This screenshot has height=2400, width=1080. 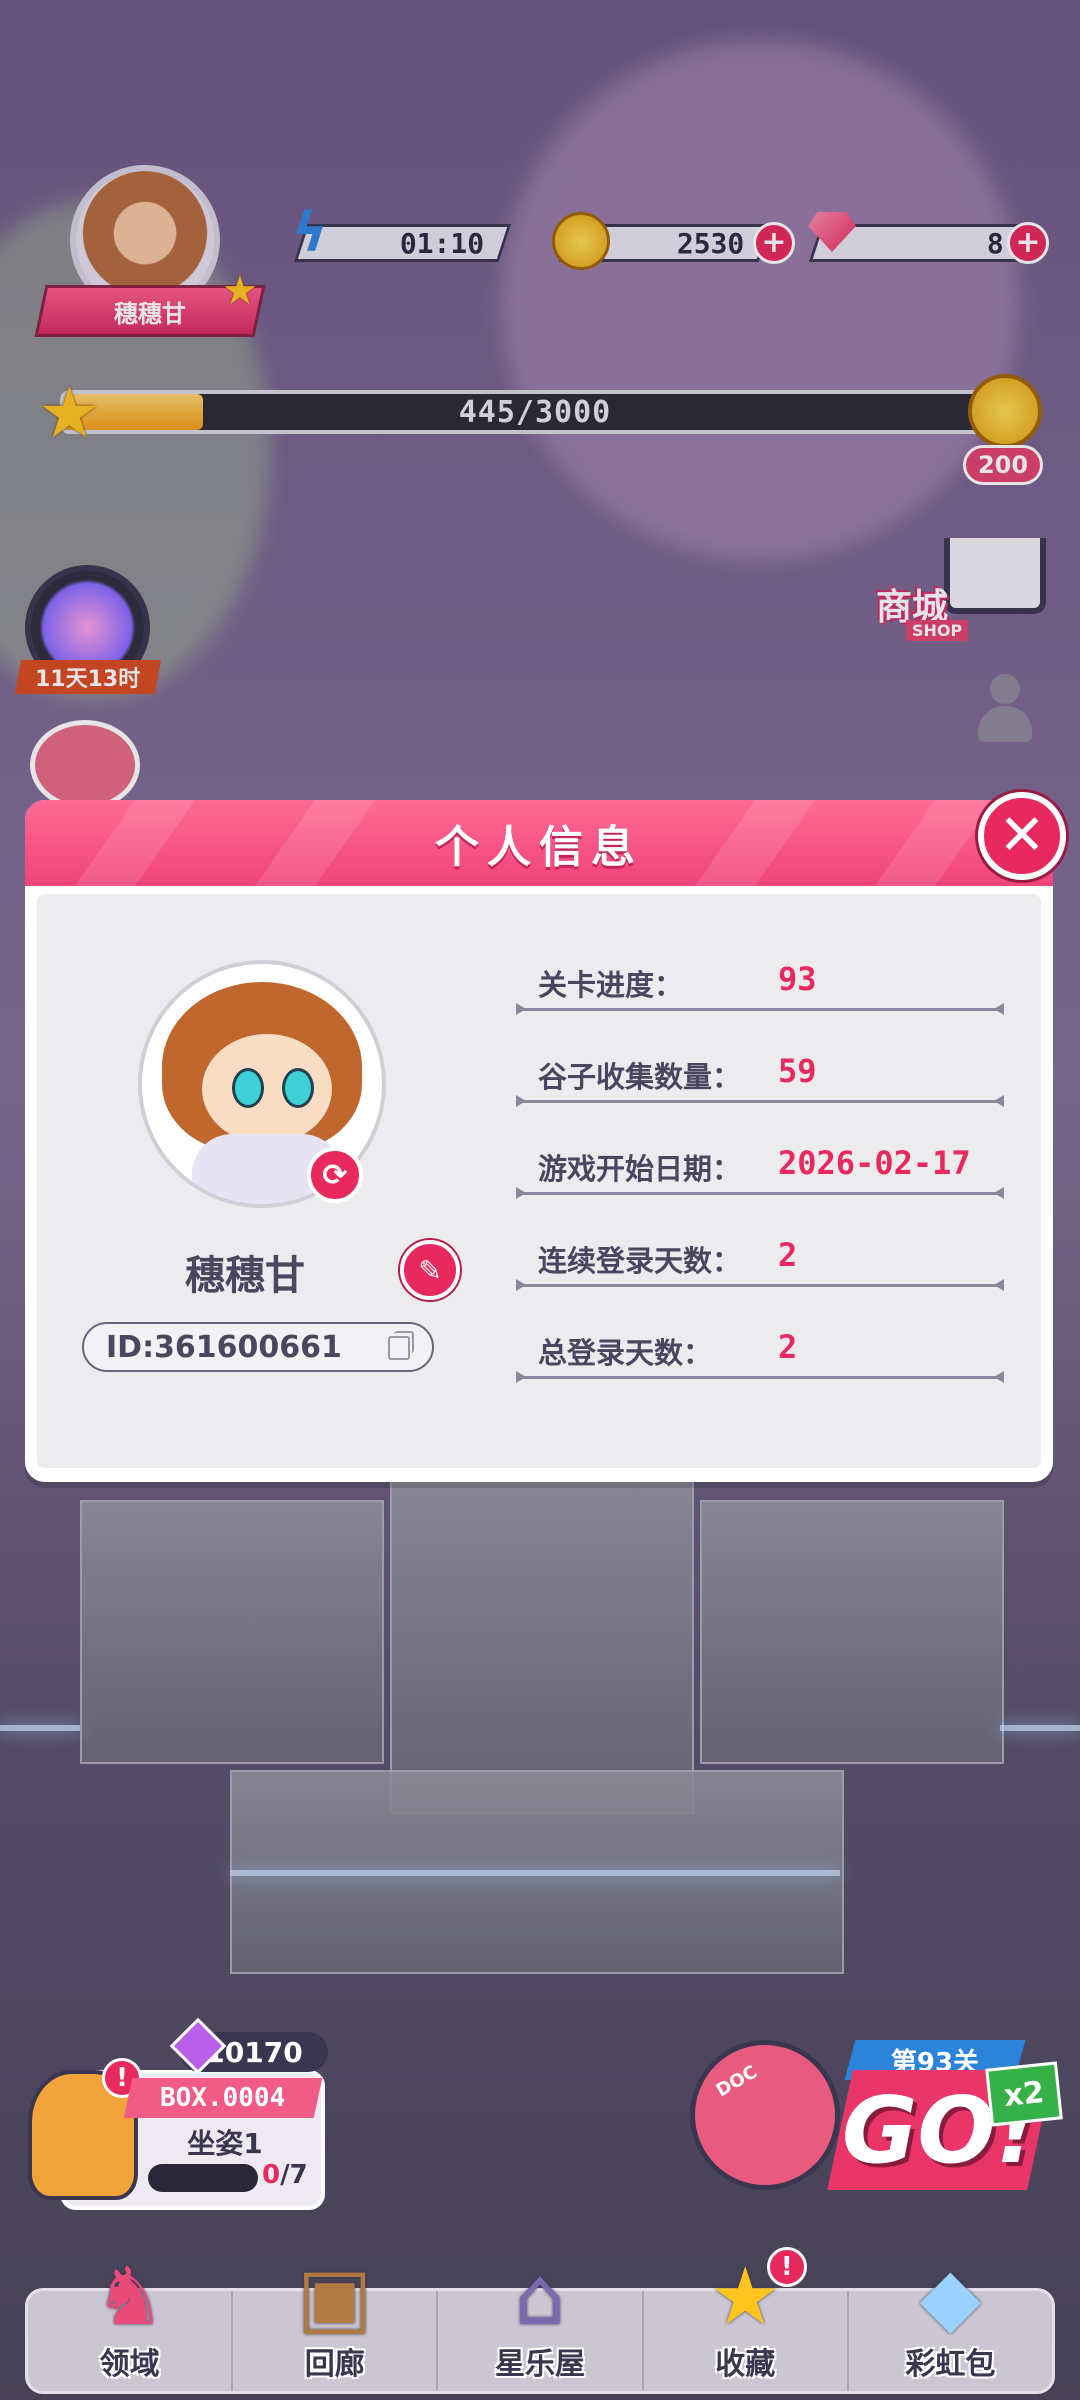 What do you see at coordinates (203, 2178) in the screenshot?
I see `box-progress-bar` at bounding box center [203, 2178].